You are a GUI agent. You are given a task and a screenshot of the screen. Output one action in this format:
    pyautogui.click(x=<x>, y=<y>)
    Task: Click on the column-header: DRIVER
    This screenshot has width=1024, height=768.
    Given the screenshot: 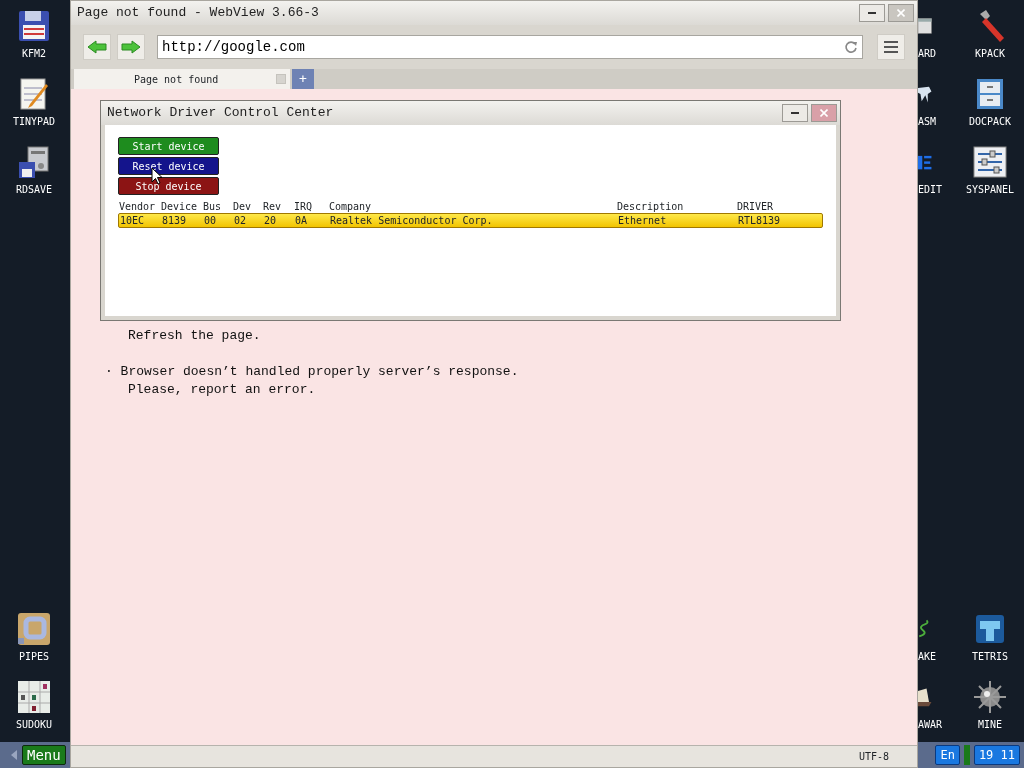 What is the action you would take?
    pyautogui.click(x=756, y=207)
    